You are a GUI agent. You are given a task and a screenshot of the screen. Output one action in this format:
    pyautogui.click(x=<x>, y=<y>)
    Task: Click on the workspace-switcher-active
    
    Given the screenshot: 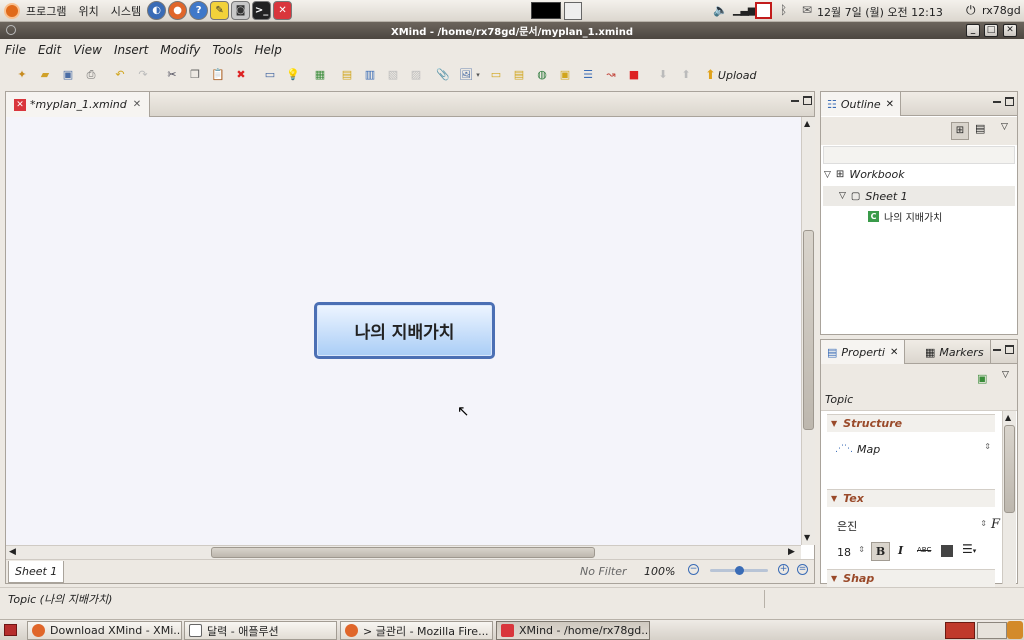 What is the action you would take?
    pyautogui.click(x=960, y=630)
    